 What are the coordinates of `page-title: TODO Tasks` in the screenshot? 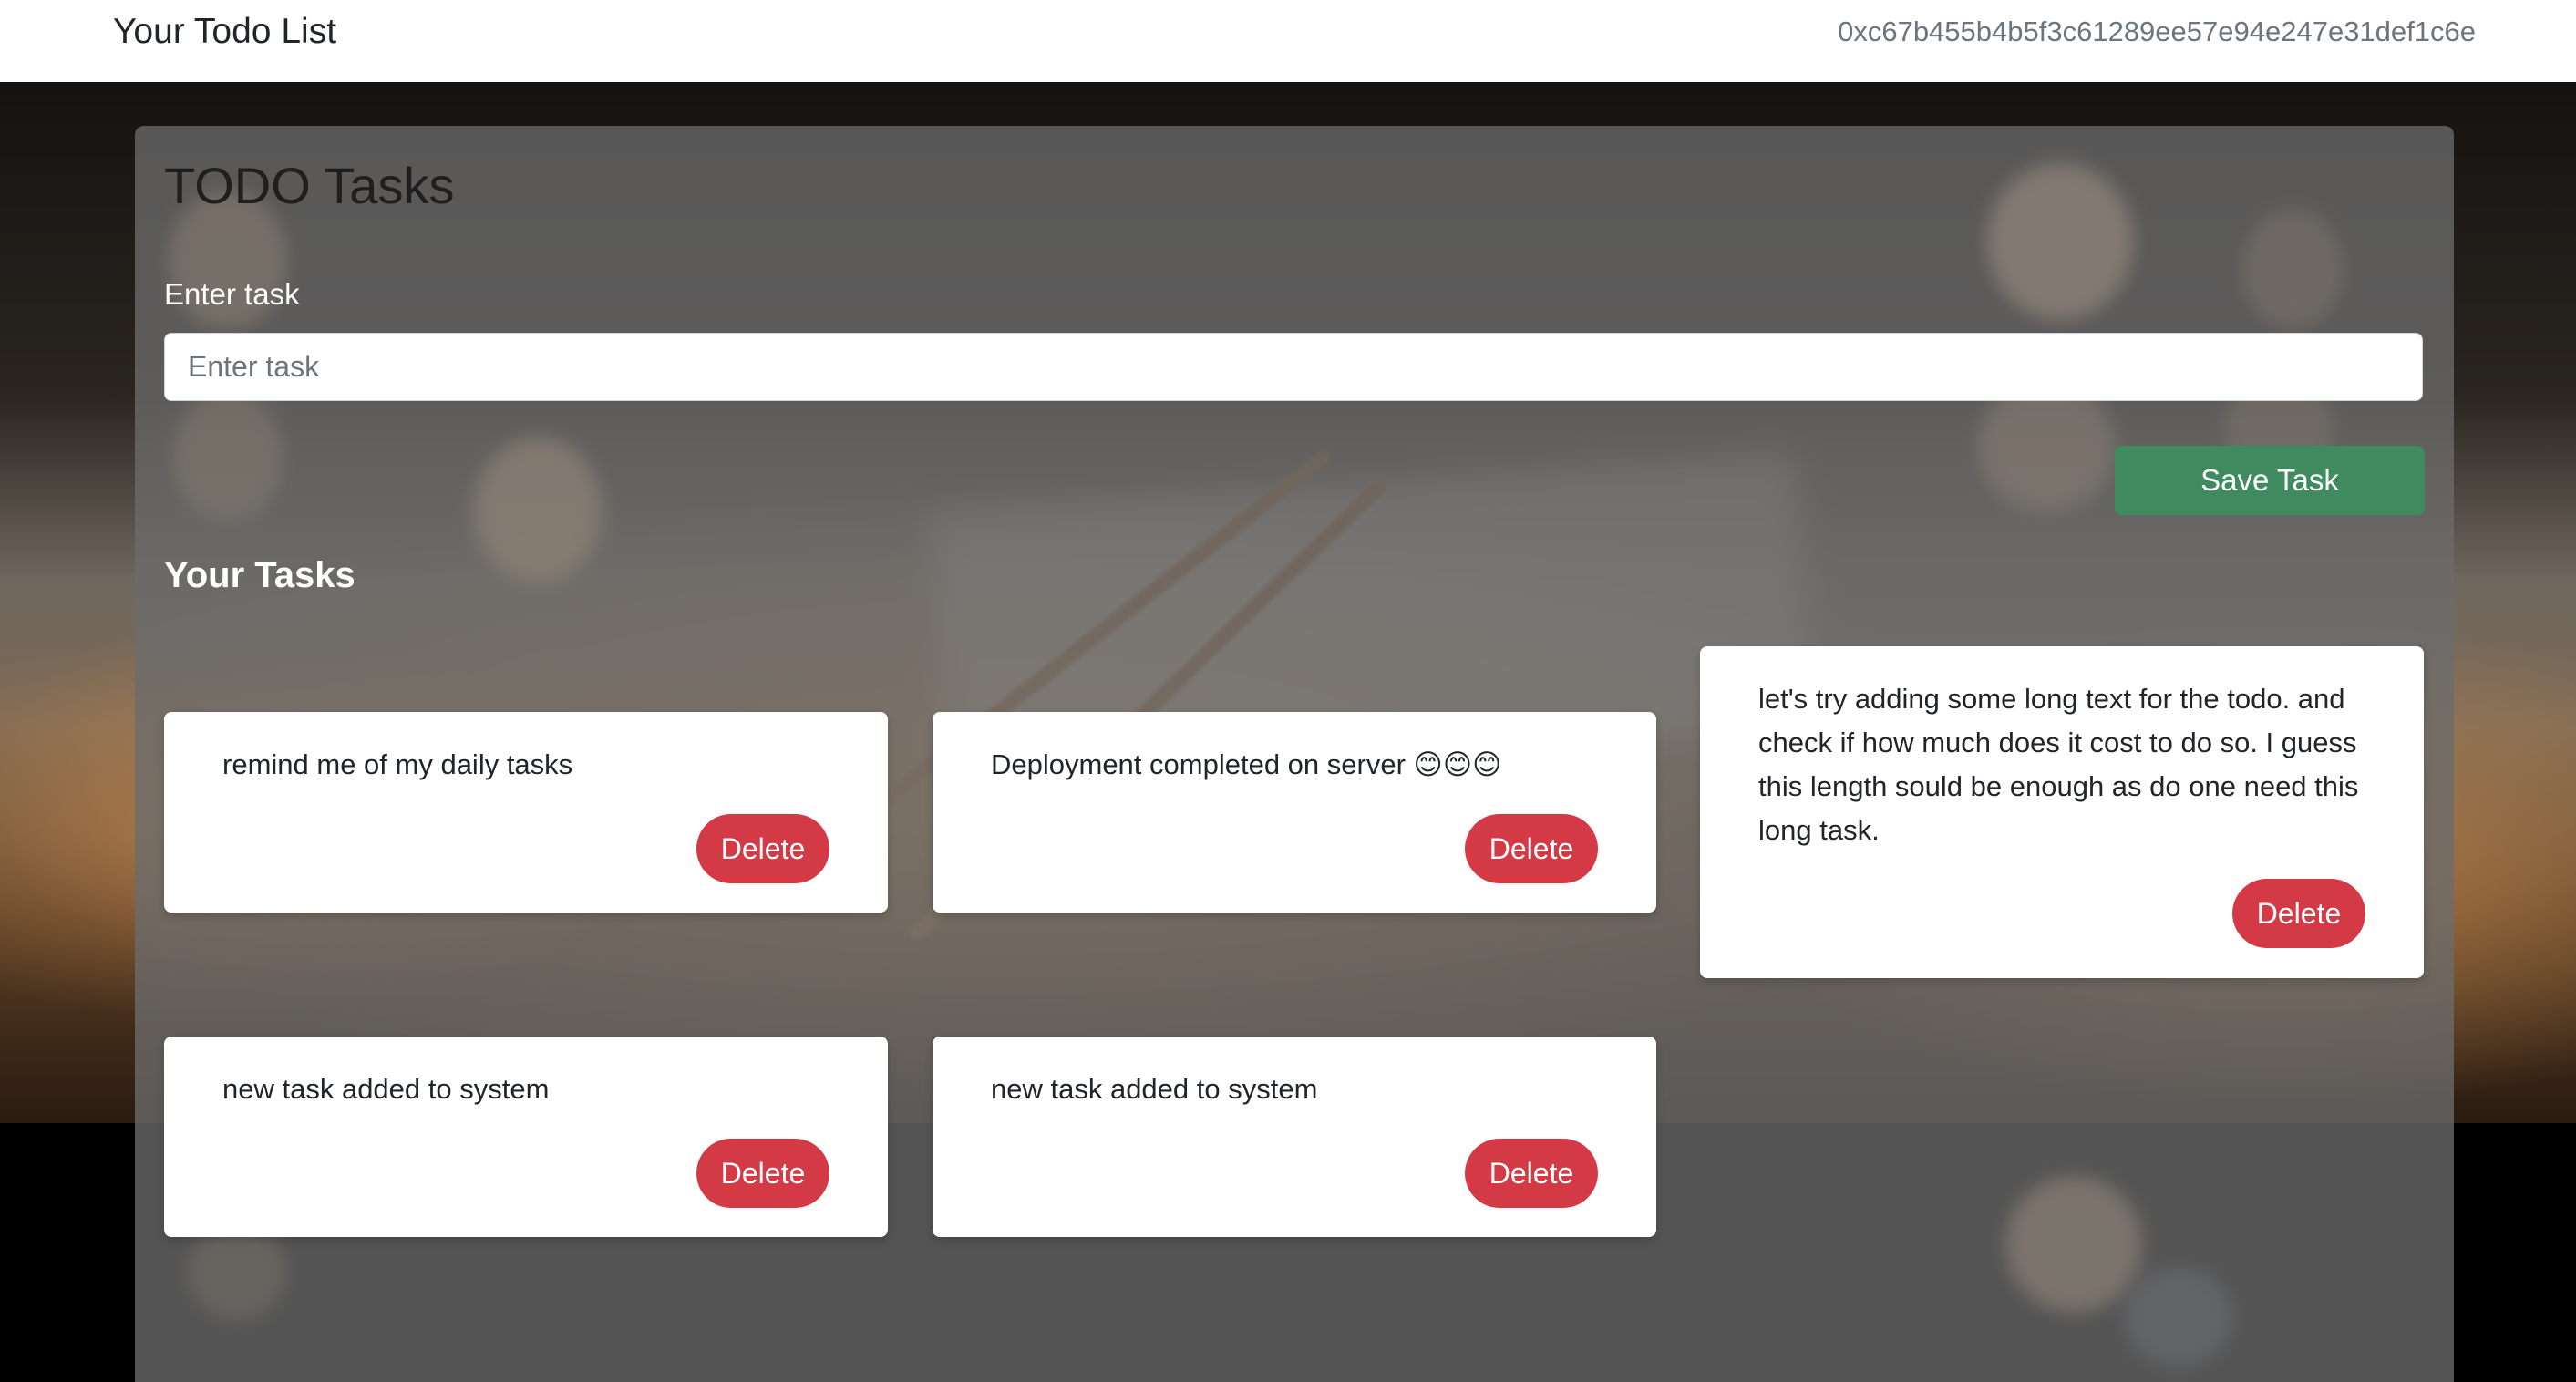 It's located at (309, 186).